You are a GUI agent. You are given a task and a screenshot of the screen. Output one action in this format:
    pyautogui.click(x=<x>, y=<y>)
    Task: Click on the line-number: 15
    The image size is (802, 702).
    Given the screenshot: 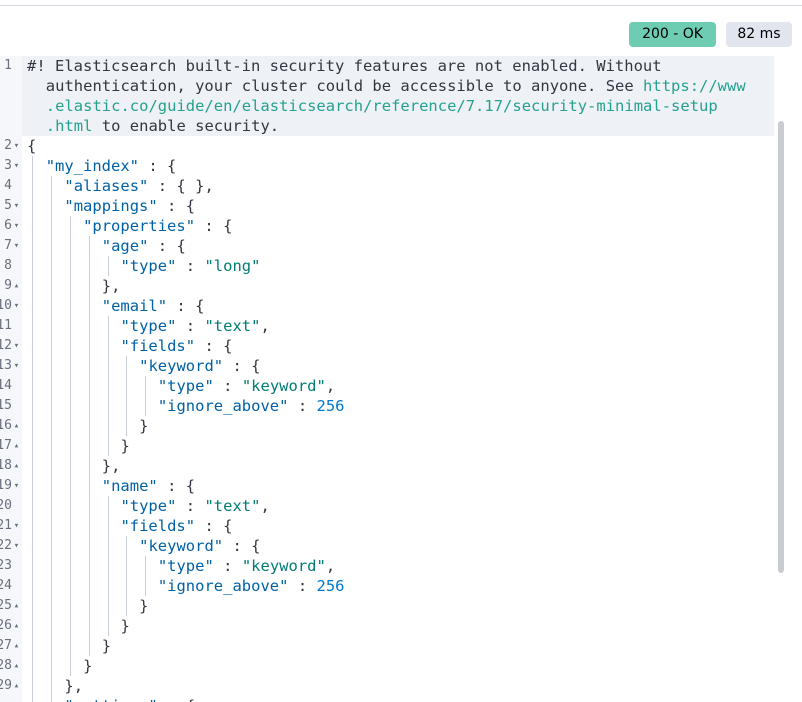 What is the action you would take?
    pyautogui.click(x=6, y=405)
    